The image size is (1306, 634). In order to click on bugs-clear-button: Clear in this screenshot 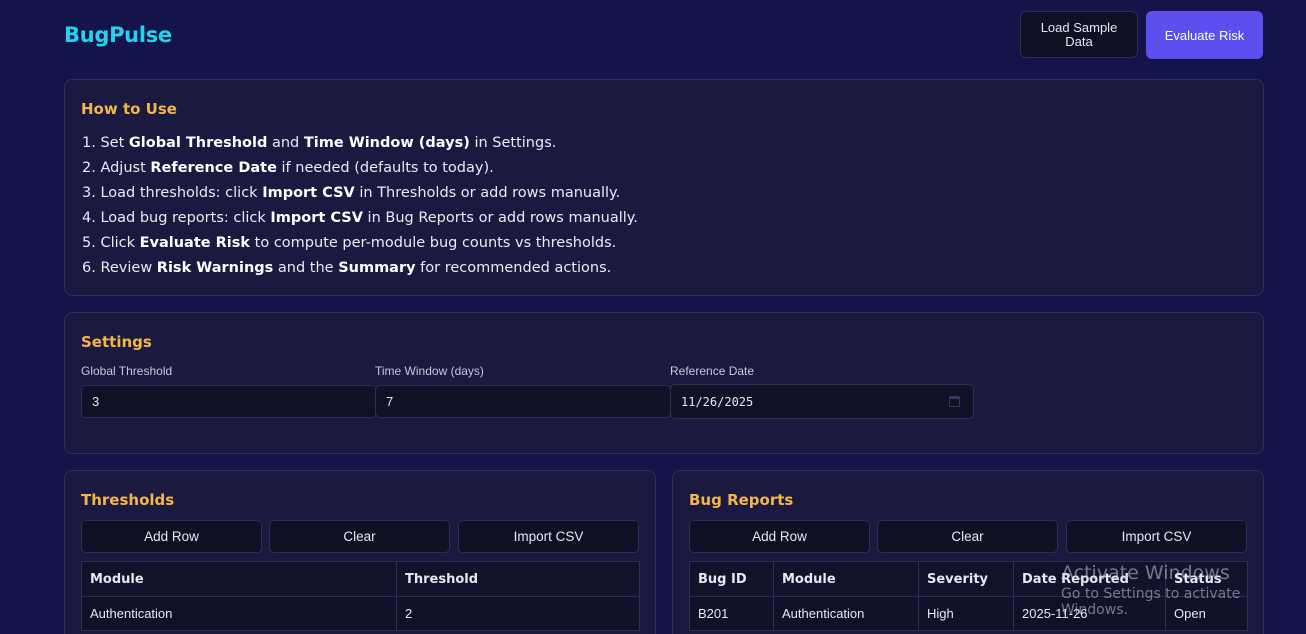, I will do `click(967, 536)`.